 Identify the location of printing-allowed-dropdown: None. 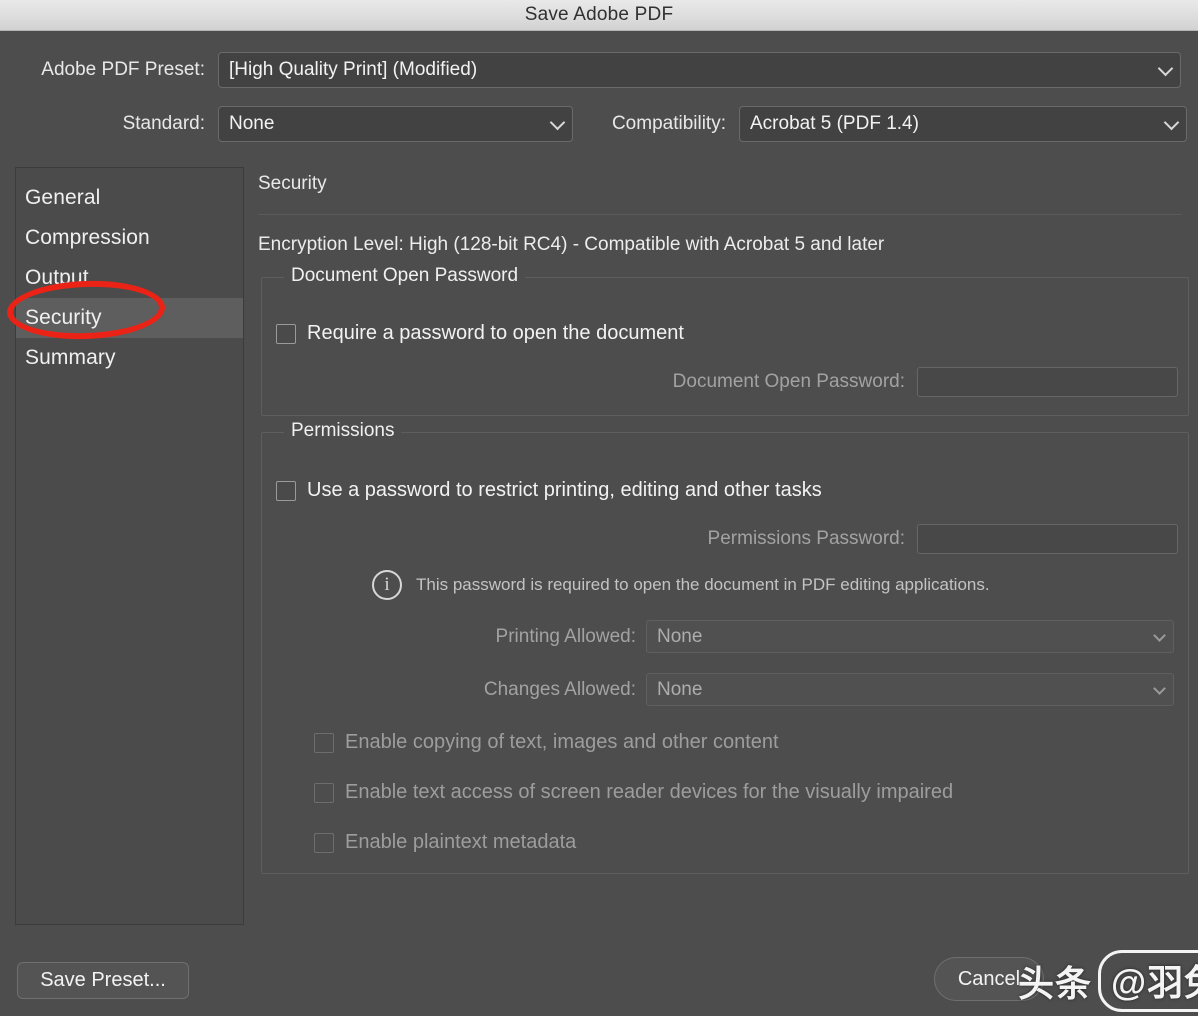
(910, 636).